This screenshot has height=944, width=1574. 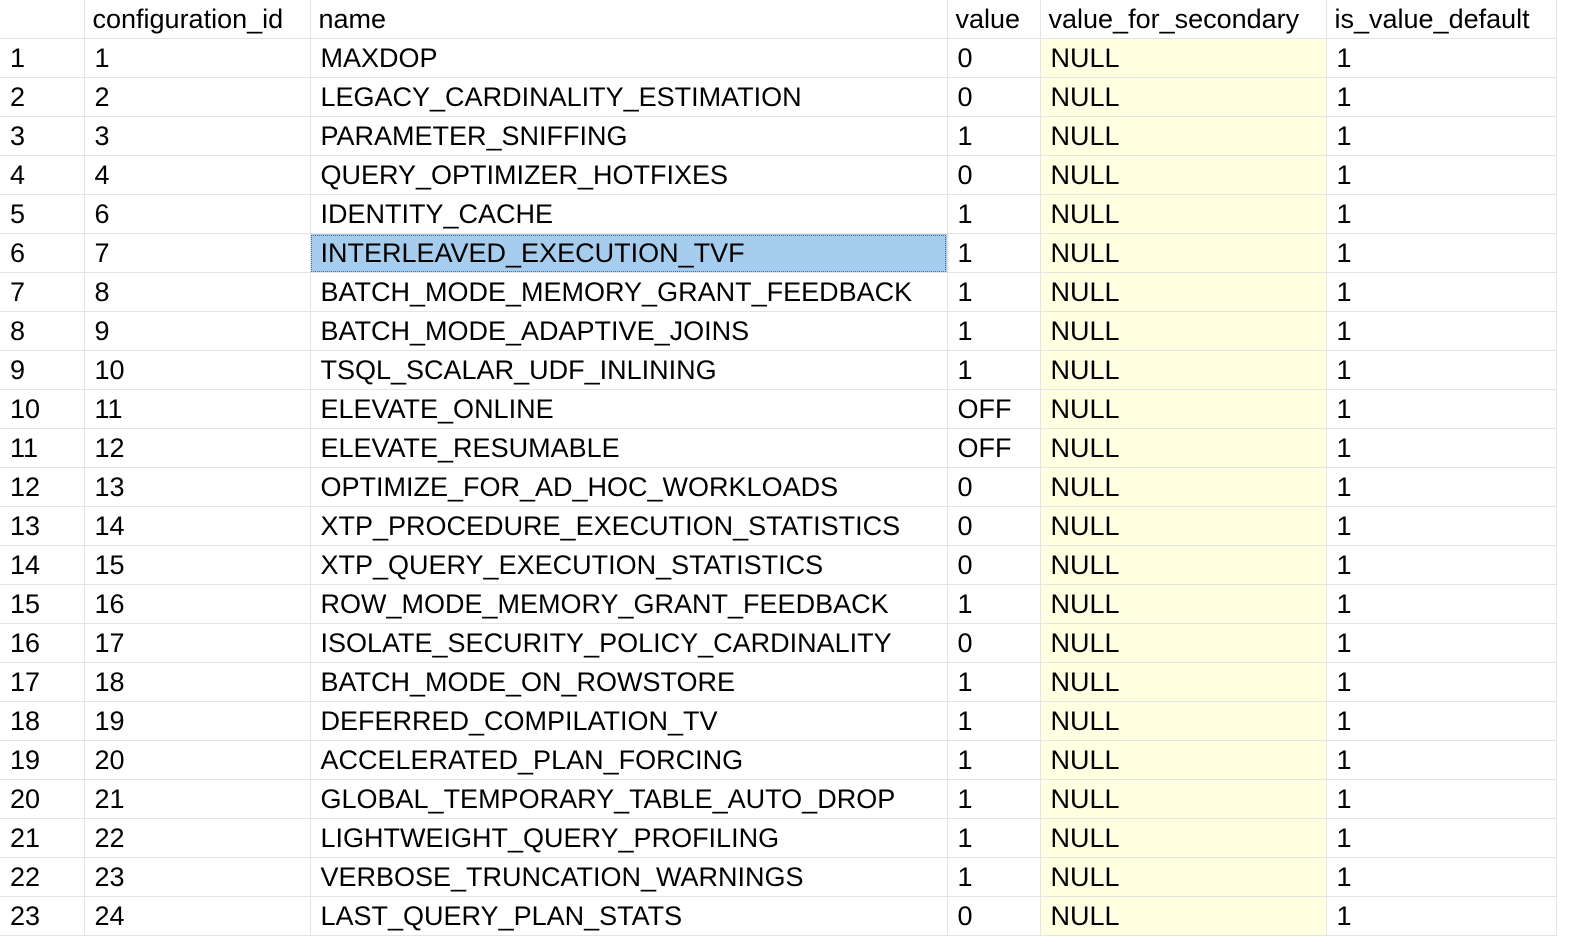 What do you see at coordinates (629, 253) in the screenshot?
I see `name-cell: INTERLEAVED_EXECUTION_TVF` at bounding box center [629, 253].